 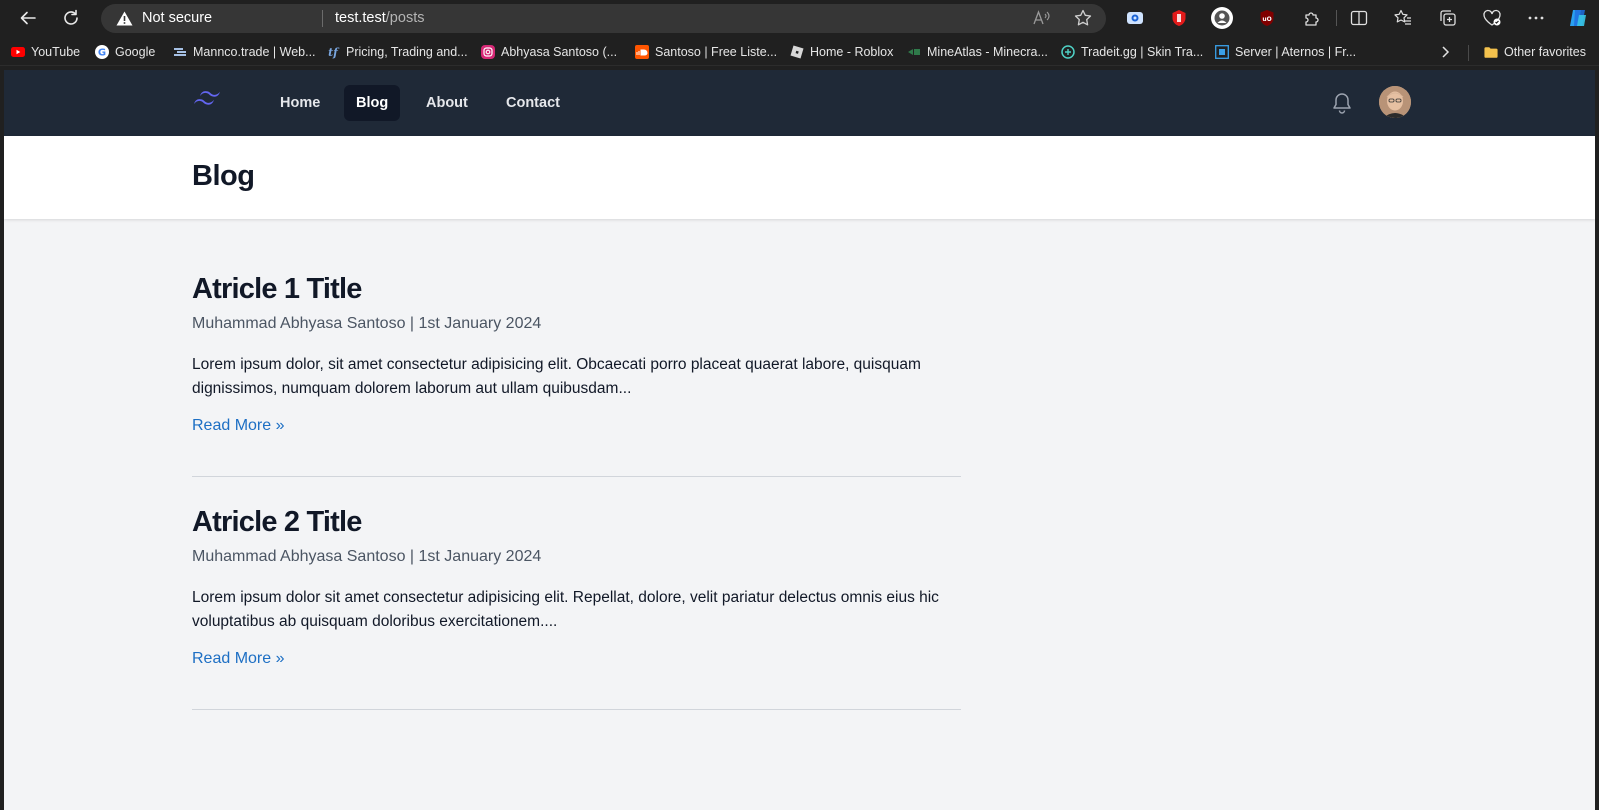 I want to click on tf-icon: tf, so click(x=333, y=52).